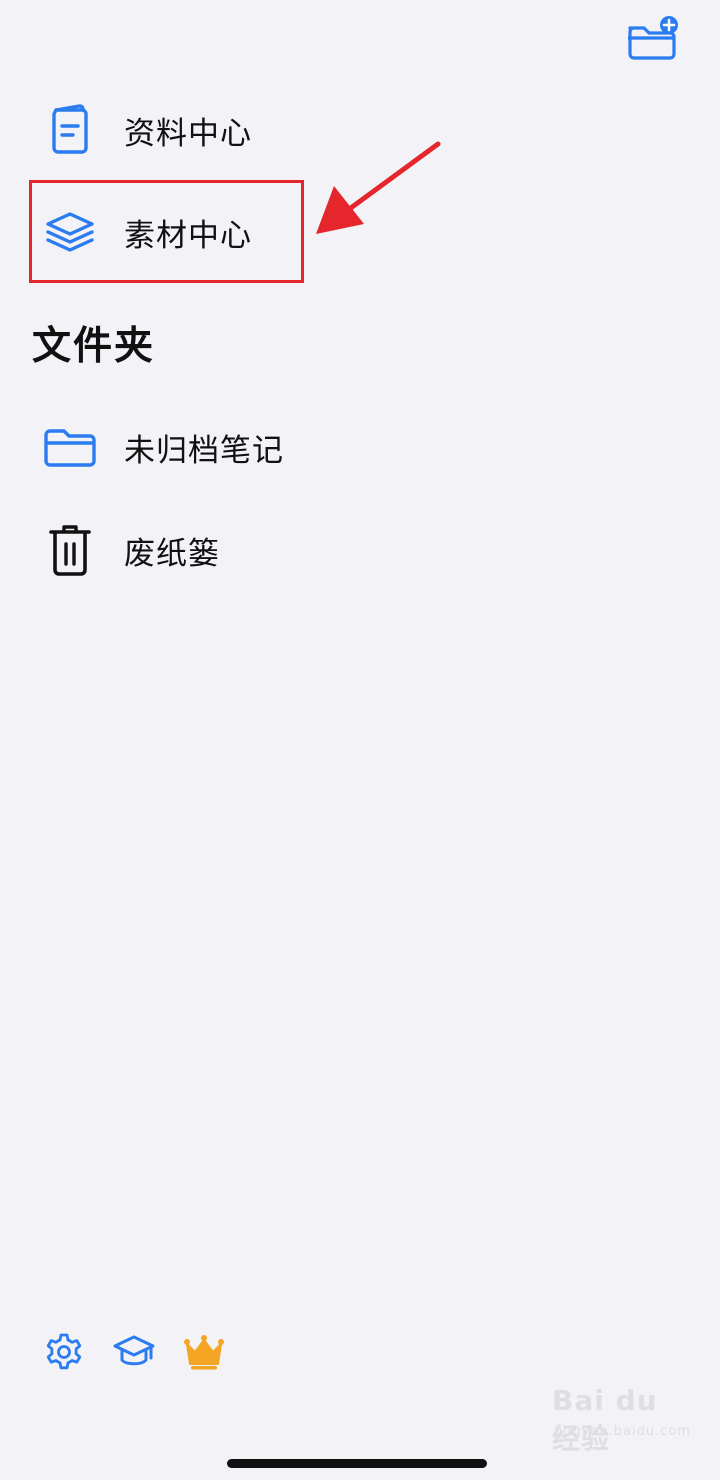 The height and width of the screenshot is (1480, 720). I want to click on red-arrow-annotation, so click(378, 187).